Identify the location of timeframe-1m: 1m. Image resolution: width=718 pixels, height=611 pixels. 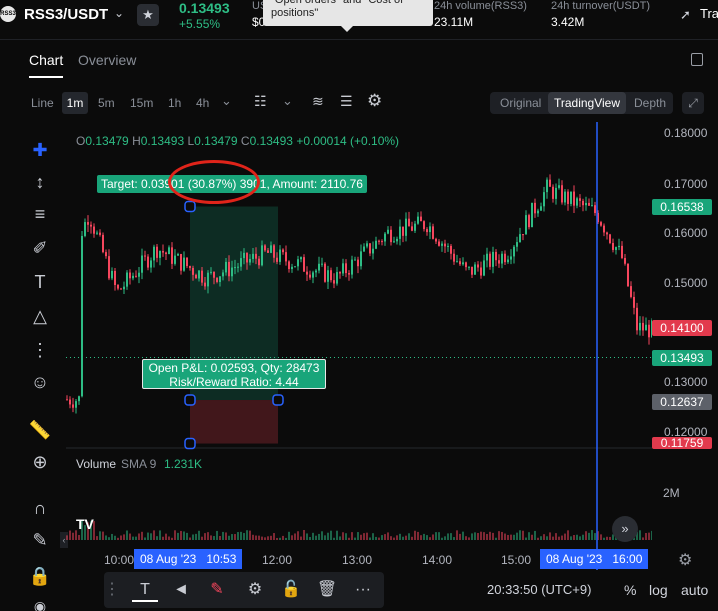
(75, 103).